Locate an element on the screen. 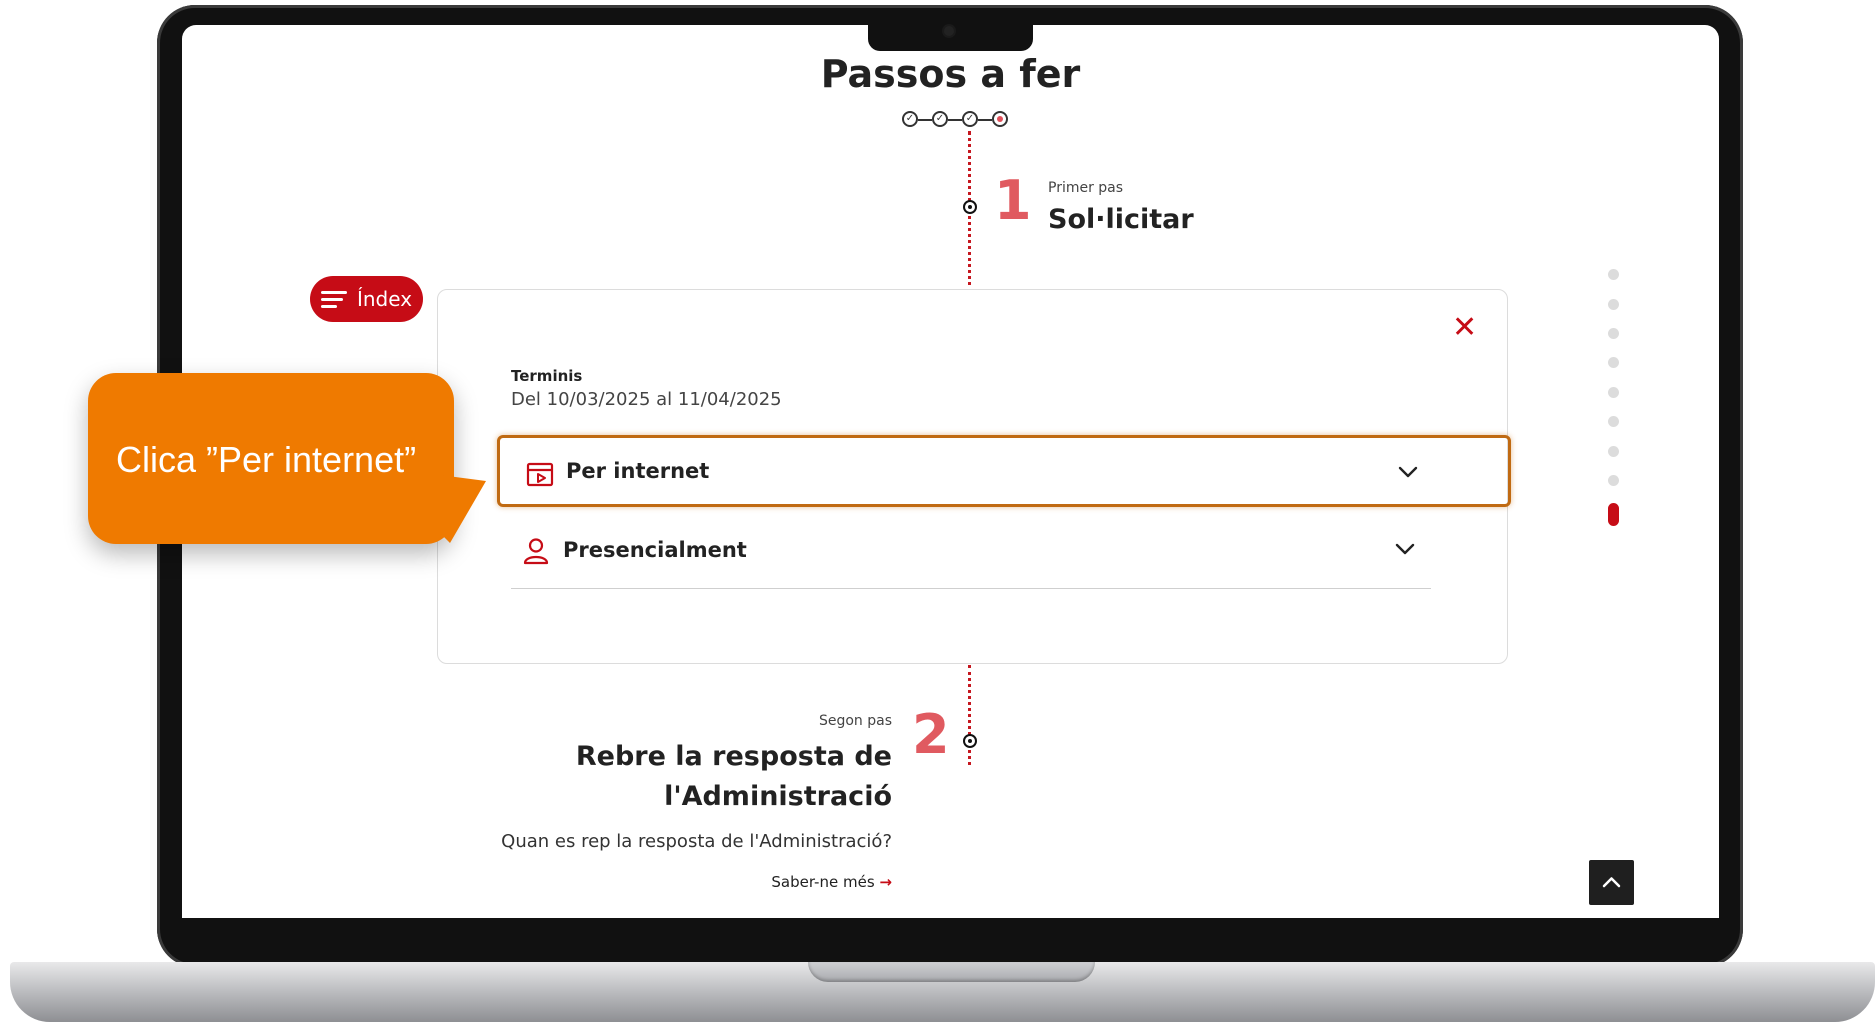 The height and width of the screenshot is (1025, 1875). page-title: Passos a fer is located at coordinates (950, 74).